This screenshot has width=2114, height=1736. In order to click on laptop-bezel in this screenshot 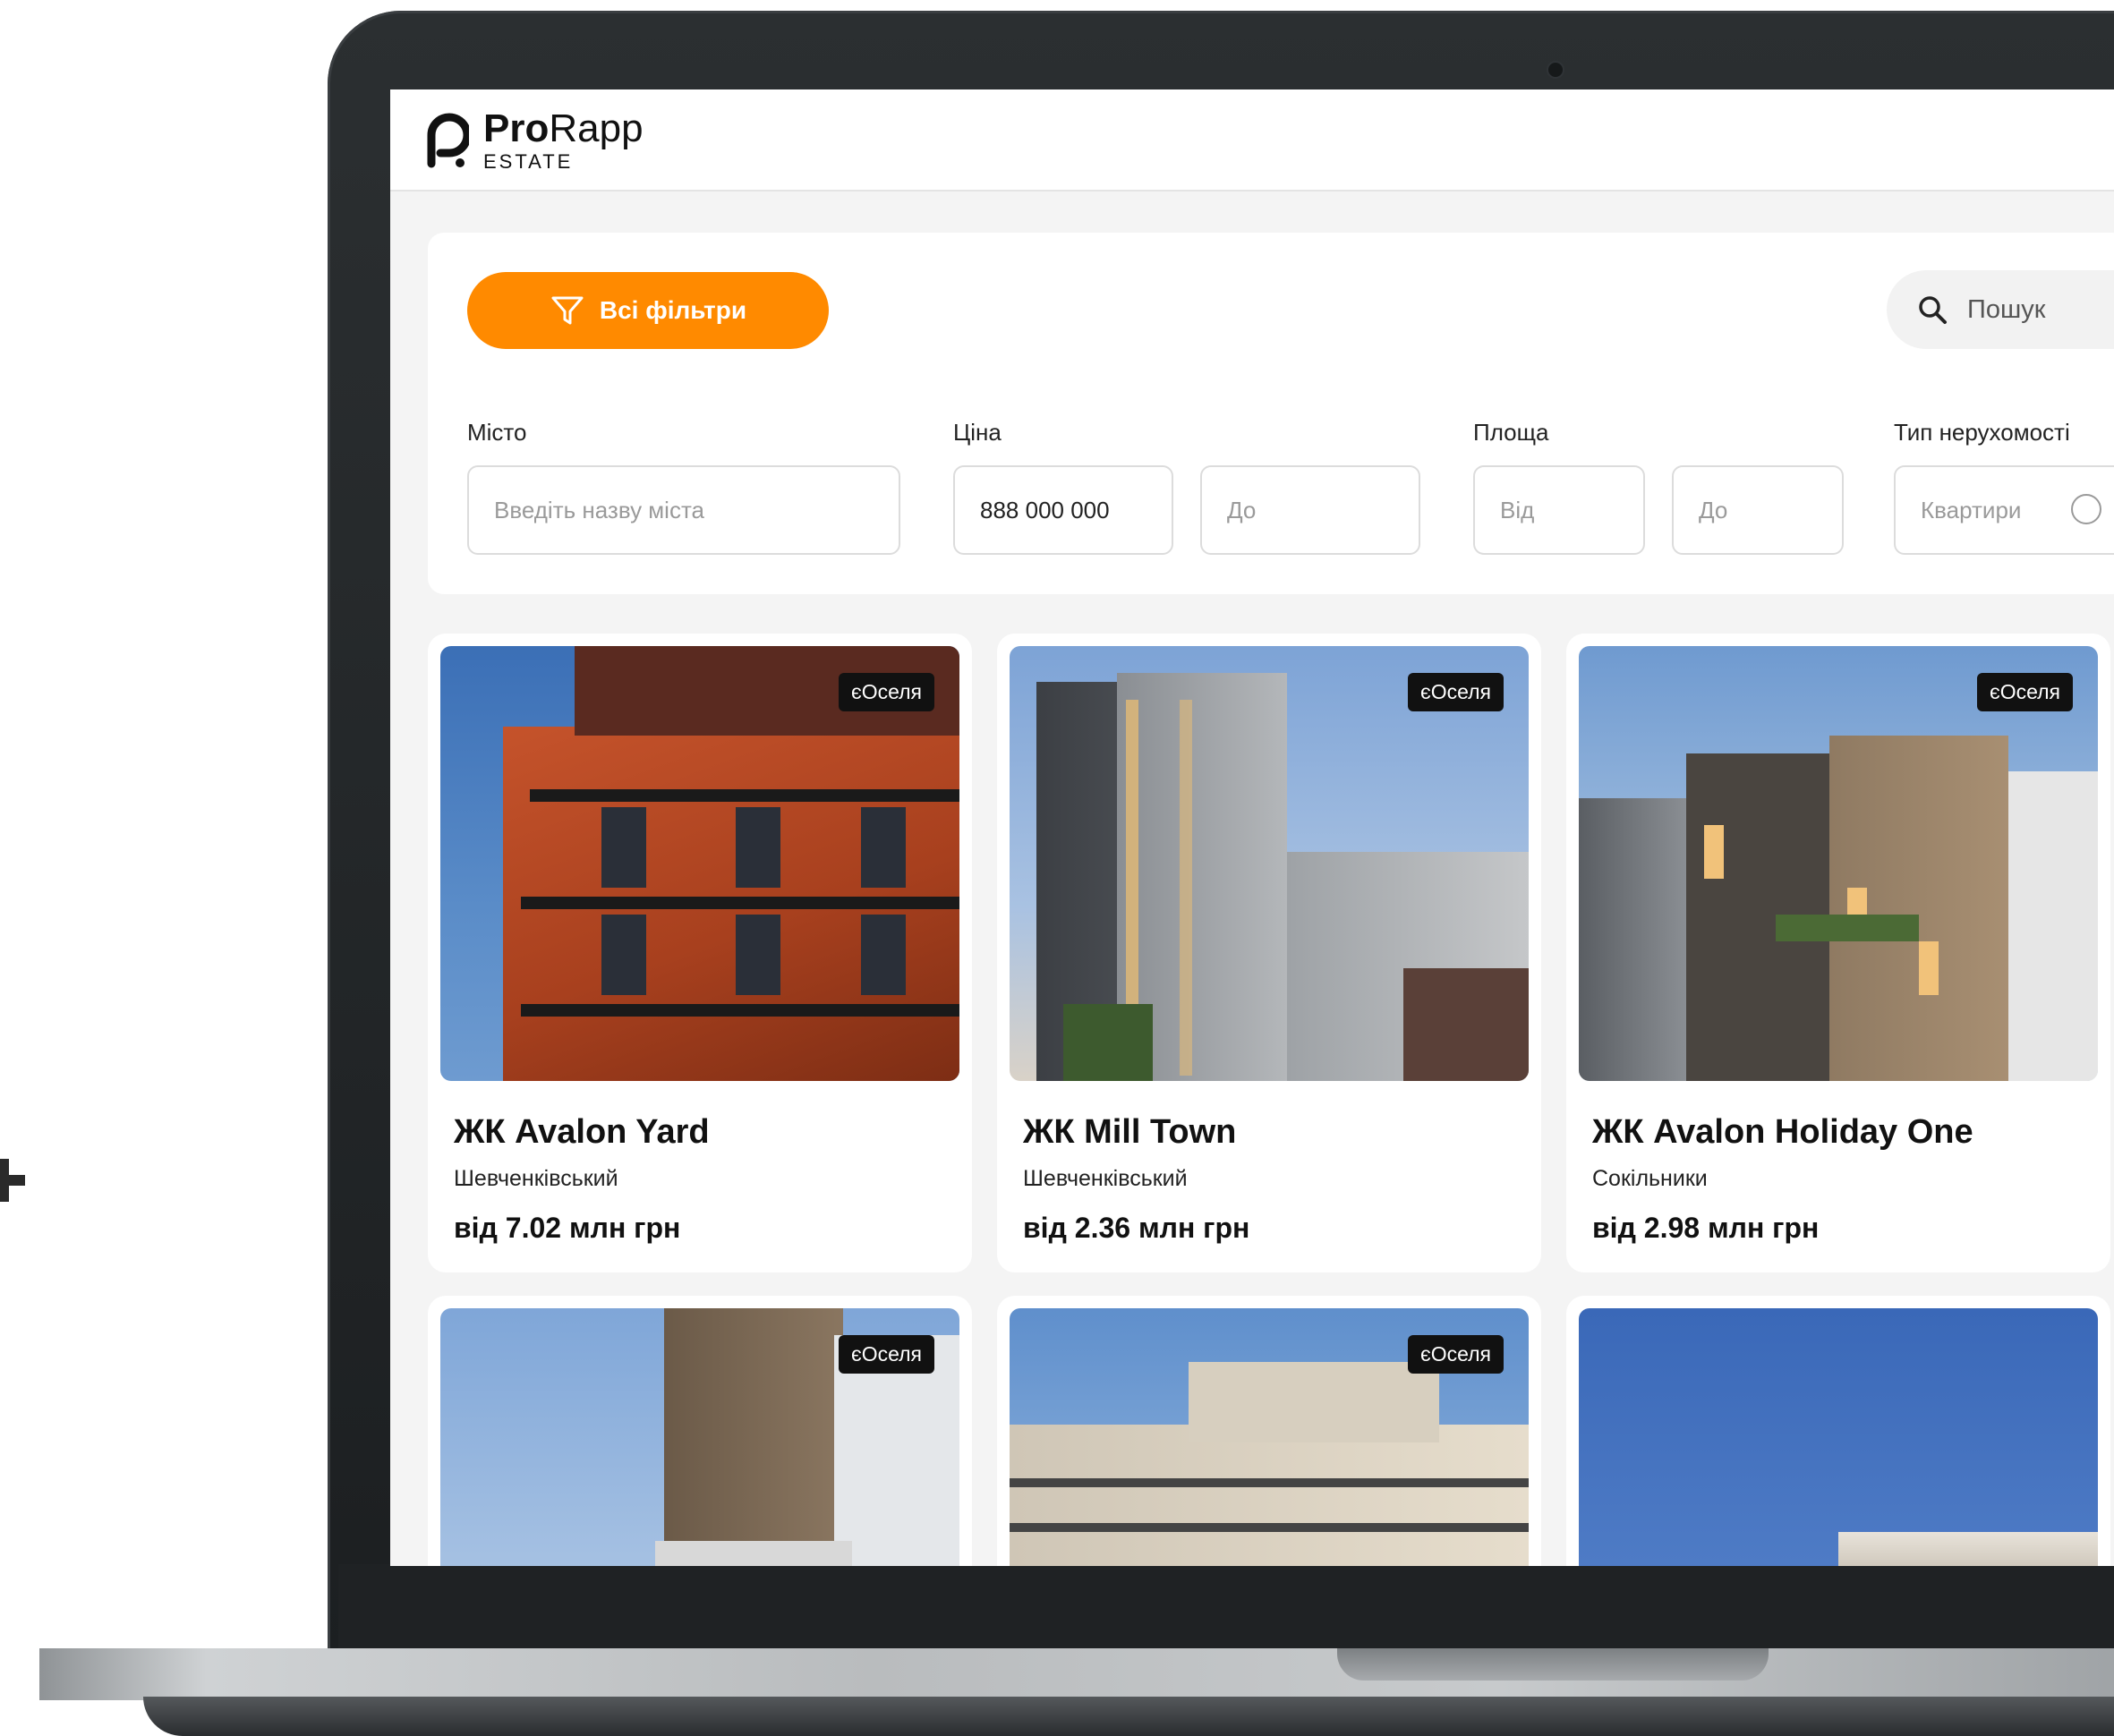, I will do `click(1226, 1606)`.